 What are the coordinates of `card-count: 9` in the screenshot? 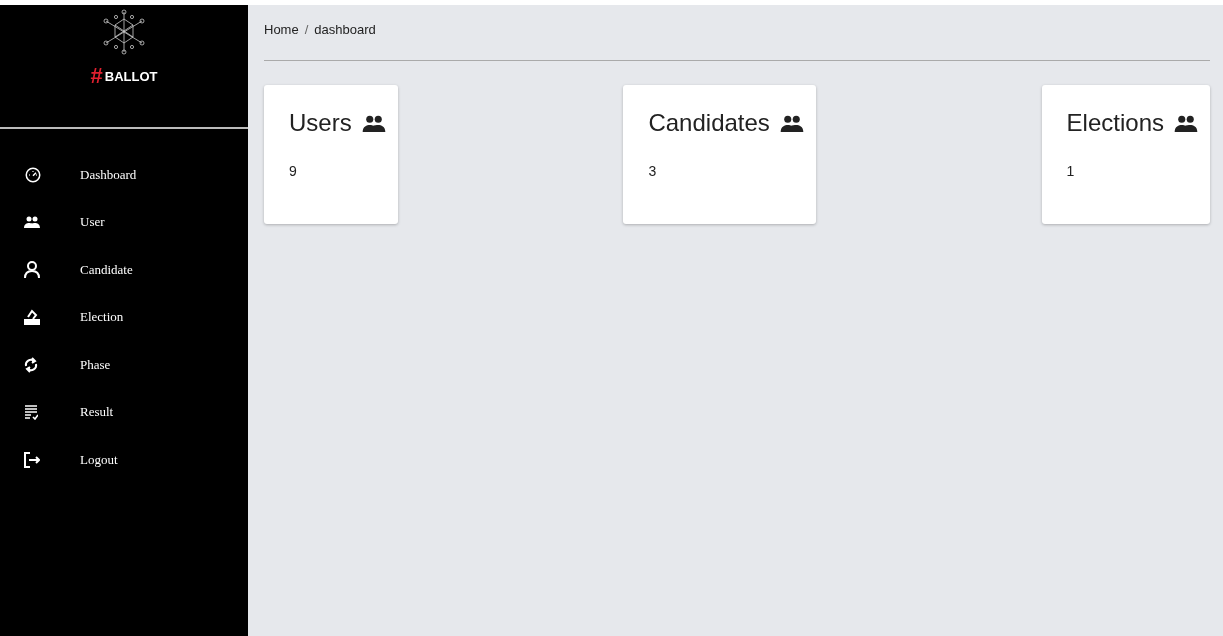 It's located at (293, 171).